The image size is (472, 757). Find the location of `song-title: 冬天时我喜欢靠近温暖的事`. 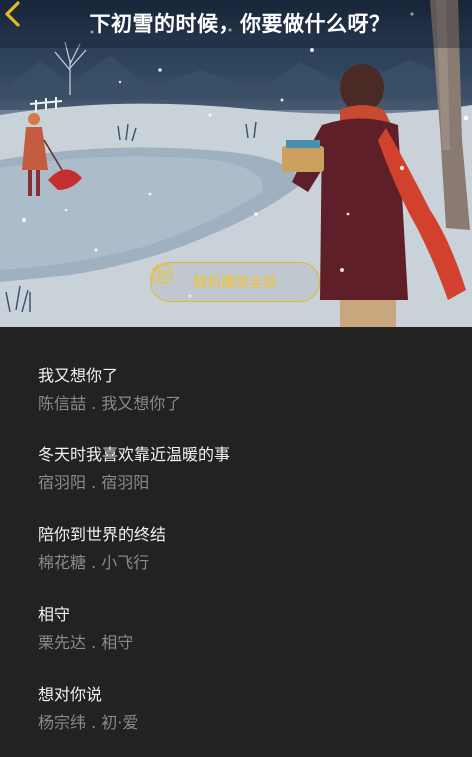

song-title: 冬天时我喜欢靠近温暖的事 is located at coordinates (134, 454).